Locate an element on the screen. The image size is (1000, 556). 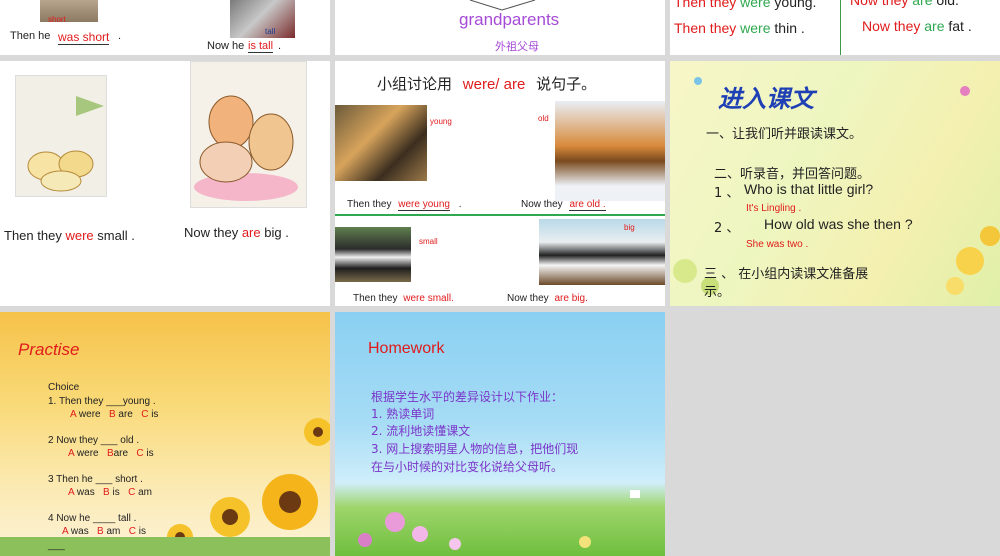
cats-big-svg is located at coordinates (246, 148).